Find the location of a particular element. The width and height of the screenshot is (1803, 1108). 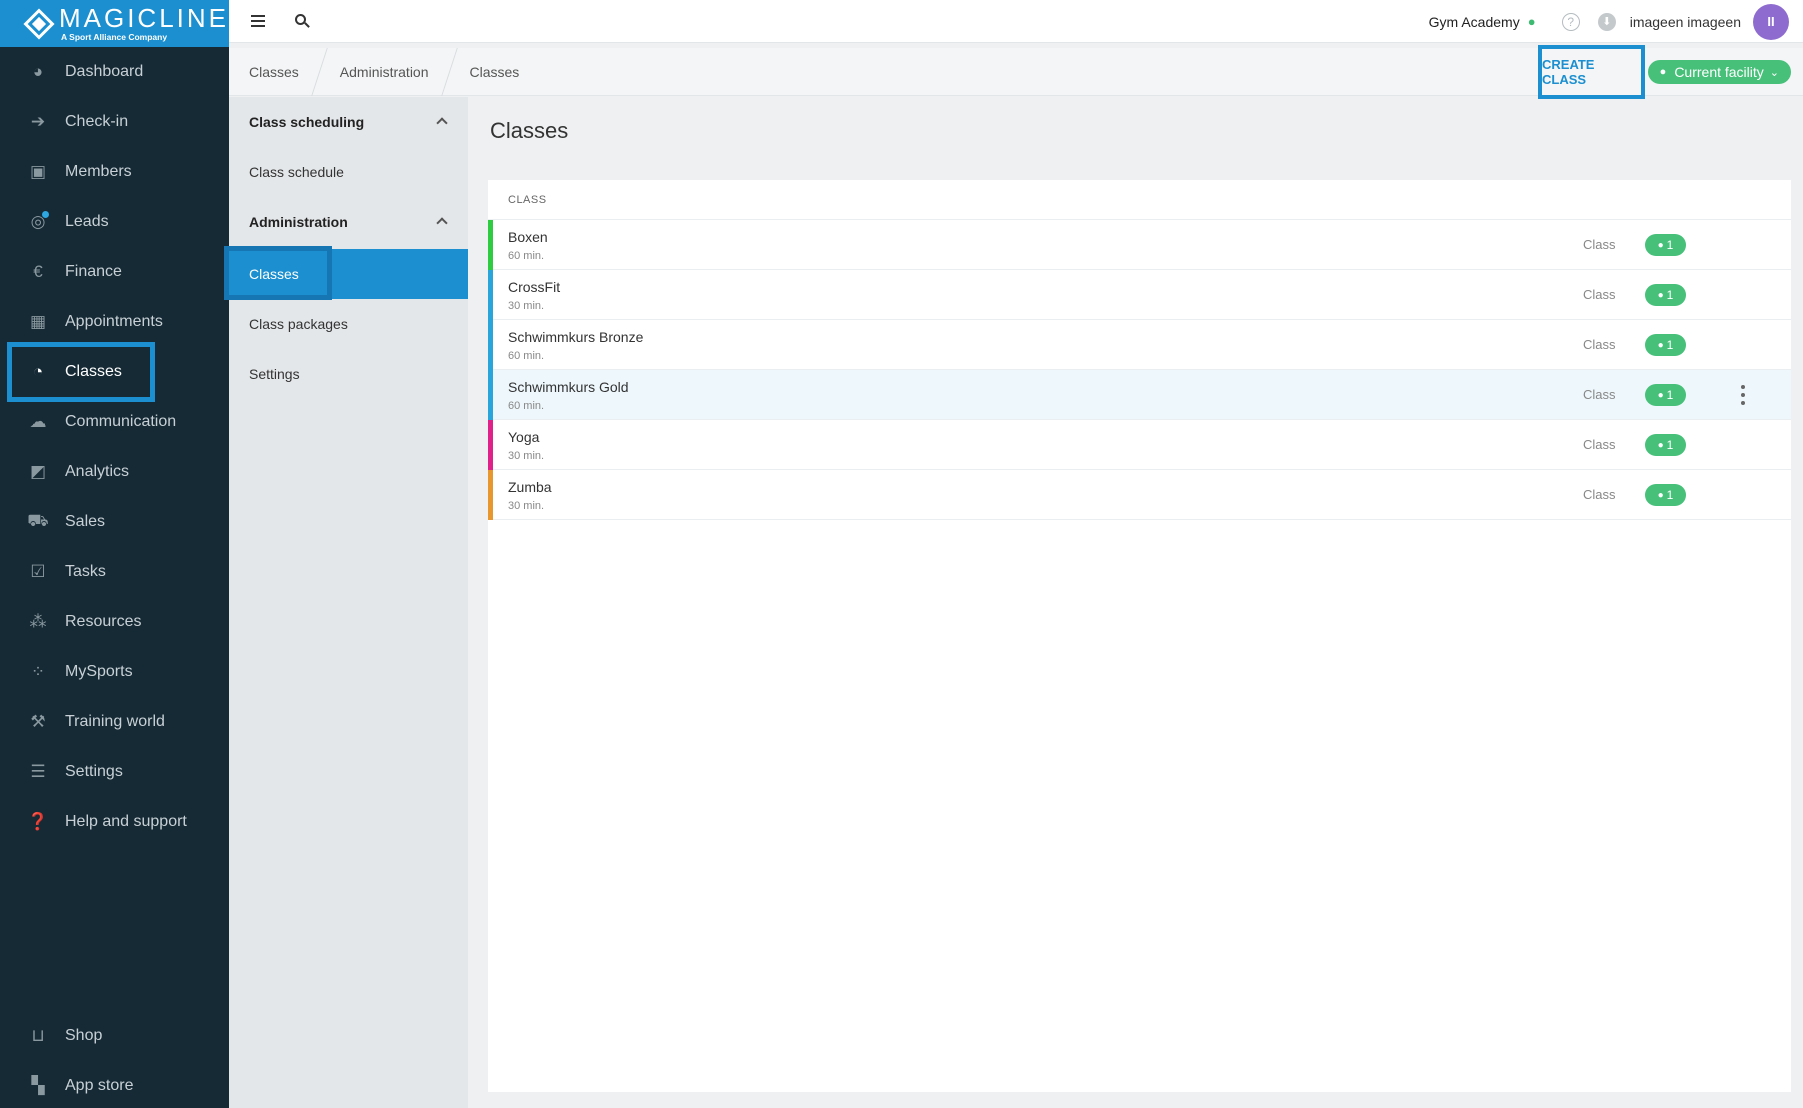

facility-label: Current facility is located at coordinates (1719, 72).